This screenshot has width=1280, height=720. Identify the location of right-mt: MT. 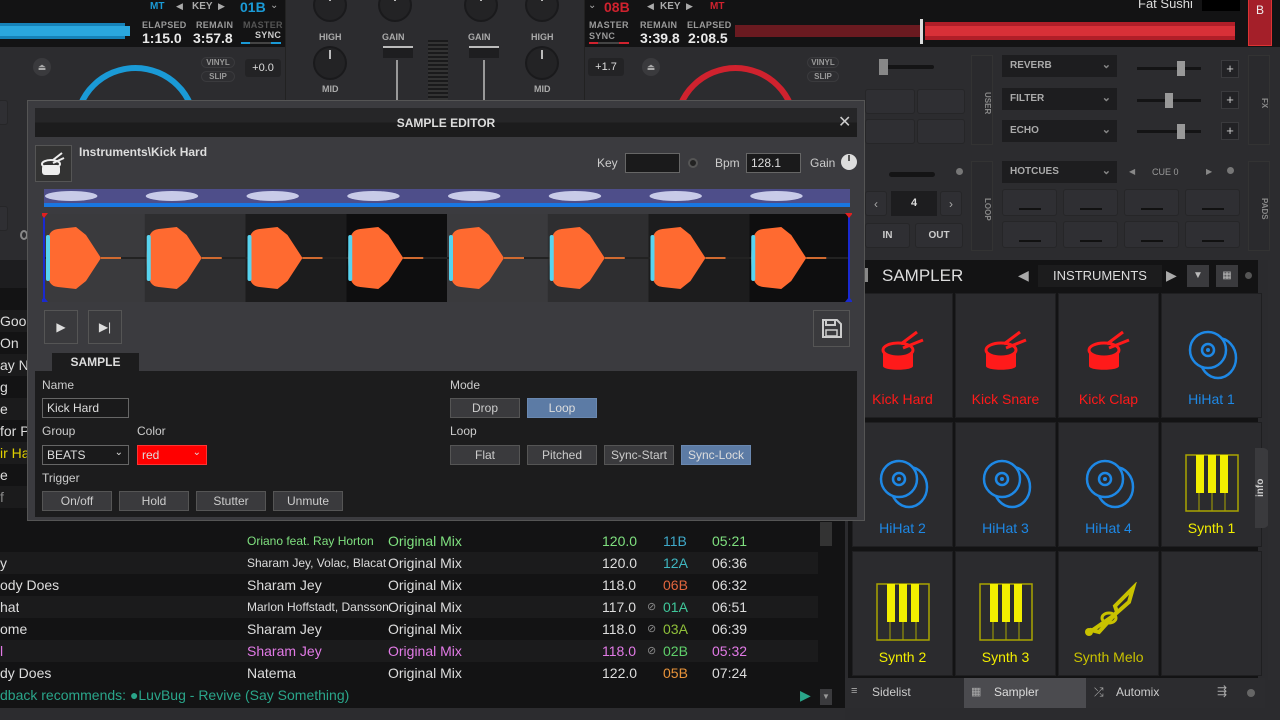
(717, 6).